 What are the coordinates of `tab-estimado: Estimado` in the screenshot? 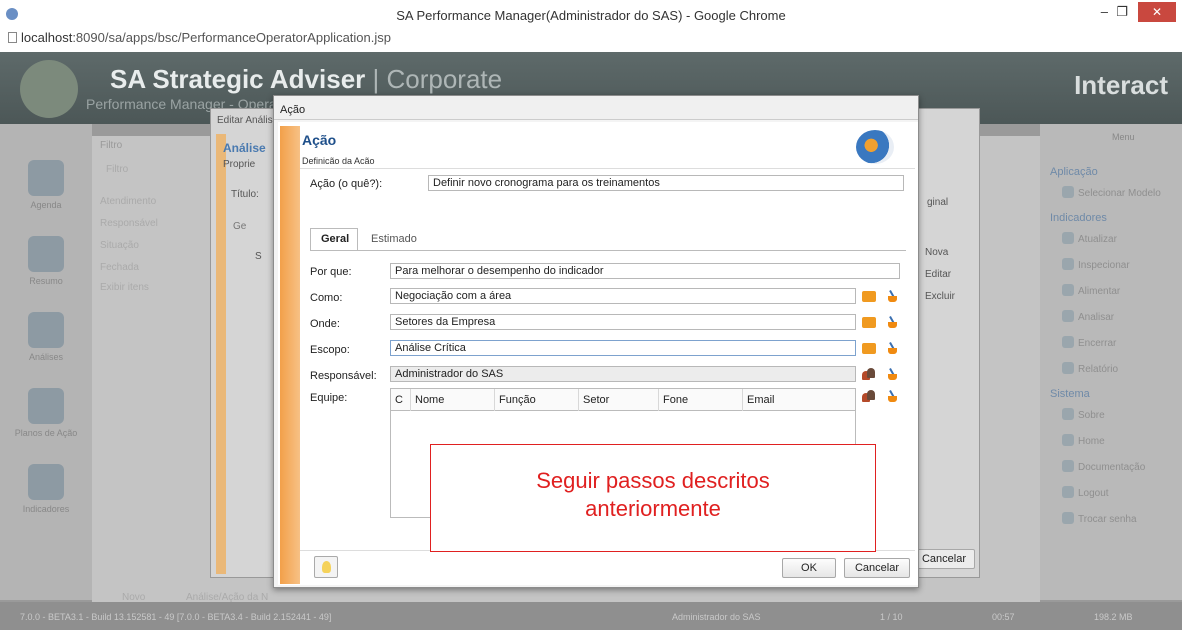 It's located at (392, 239).